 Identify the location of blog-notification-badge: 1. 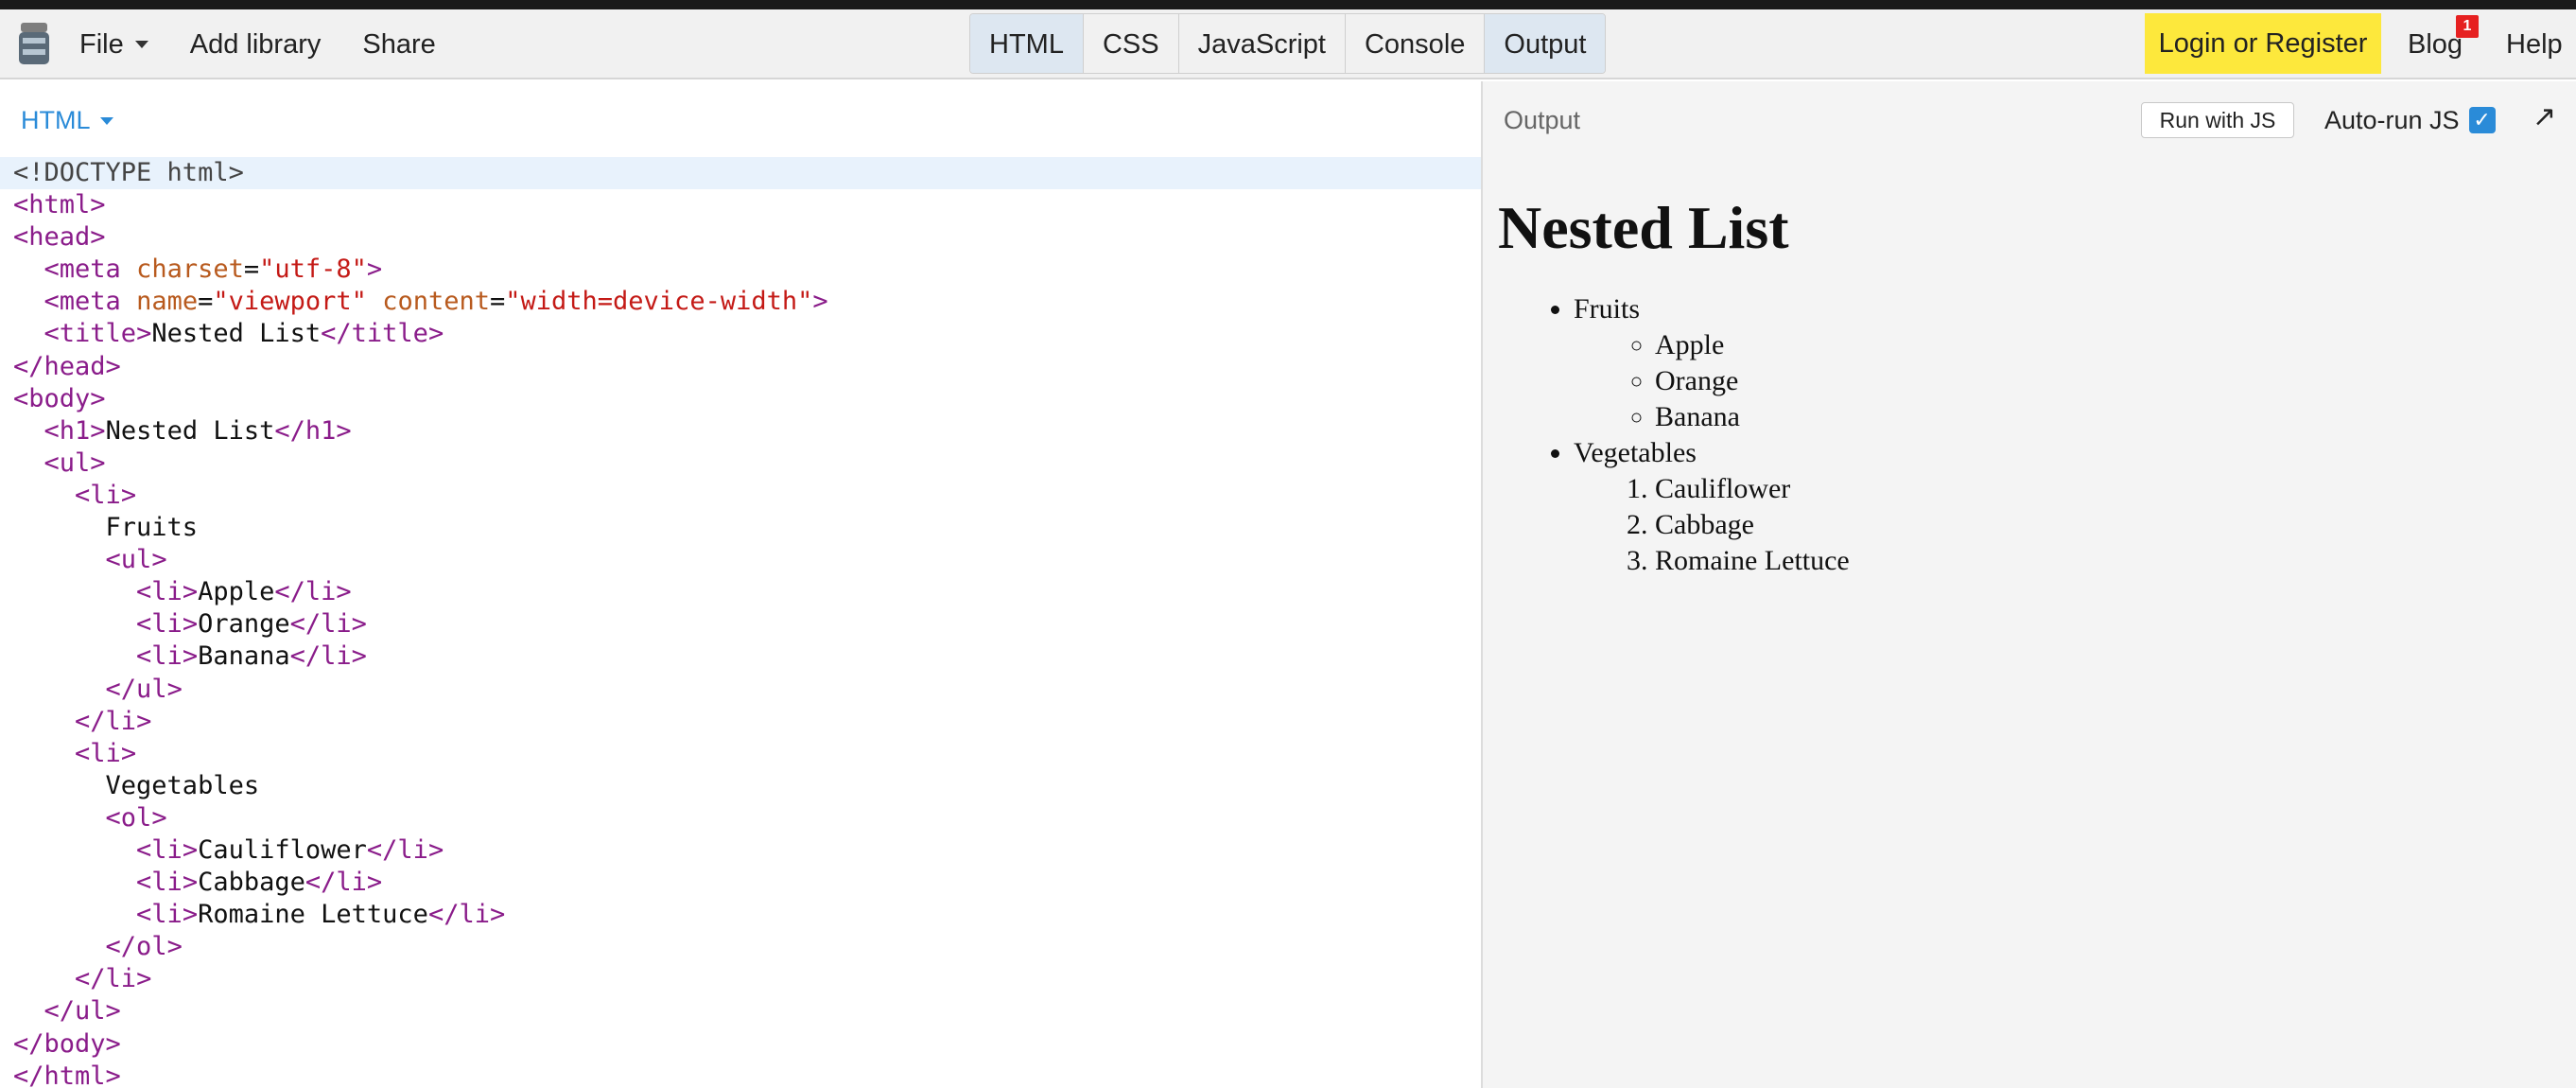
(2467, 26).